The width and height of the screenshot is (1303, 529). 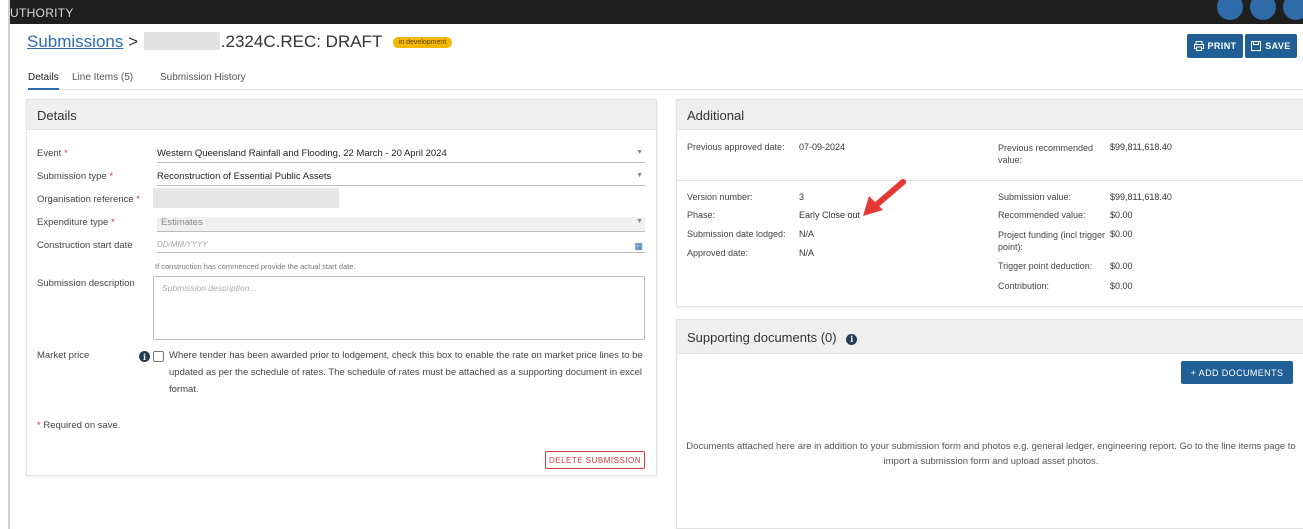 What do you see at coordinates (1293, 10) in the screenshot?
I see `user-avatar-icon` at bounding box center [1293, 10].